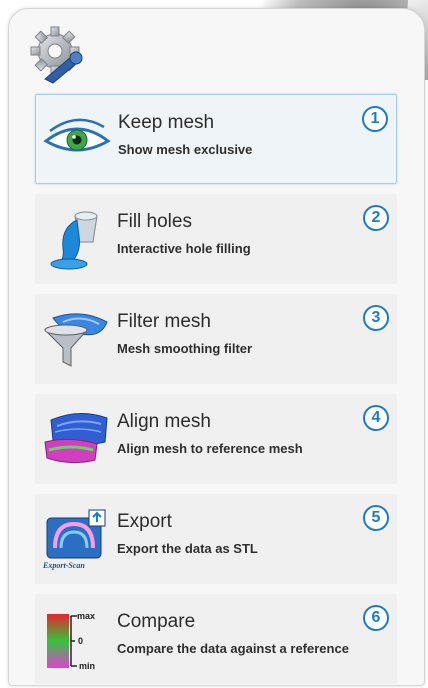  What do you see at coordinates (74, 240) in the screenshot?
I see `paint-bucket-icon` at bounding box center [74, 240].